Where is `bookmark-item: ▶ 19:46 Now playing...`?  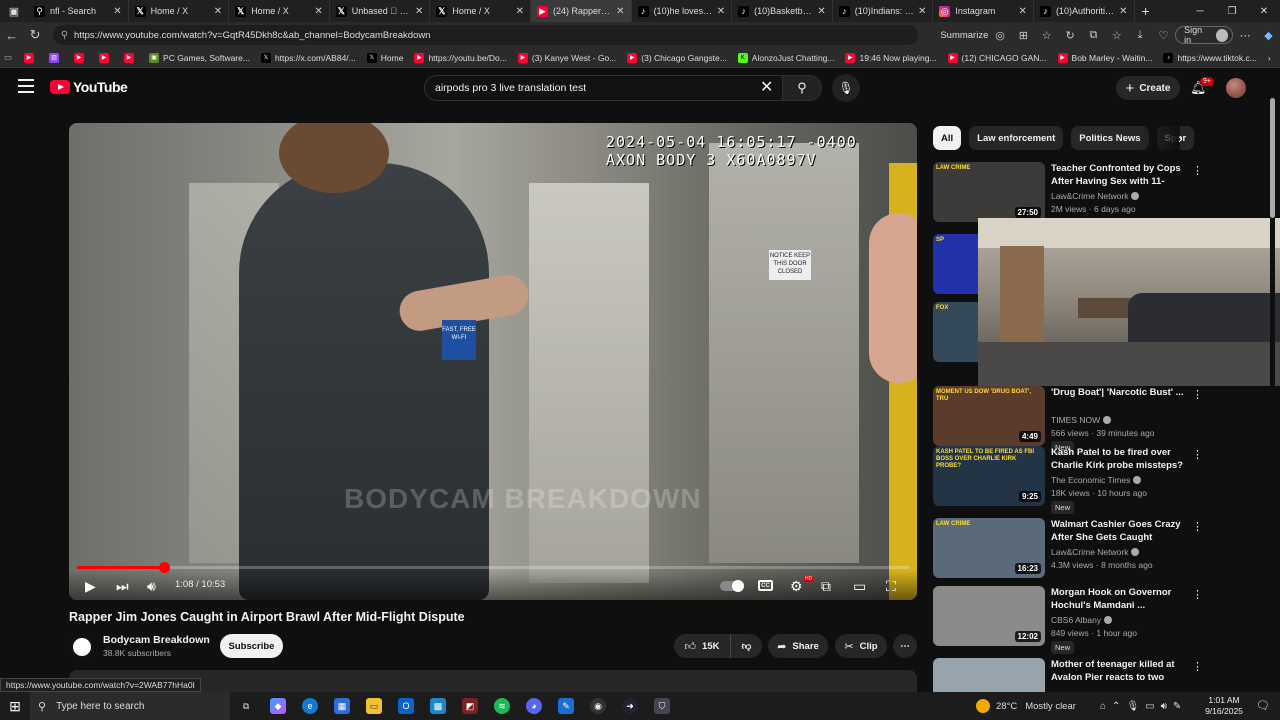
bookmark-item: ▶ 19:46 Now playing... is located at coordinates (891, 57).